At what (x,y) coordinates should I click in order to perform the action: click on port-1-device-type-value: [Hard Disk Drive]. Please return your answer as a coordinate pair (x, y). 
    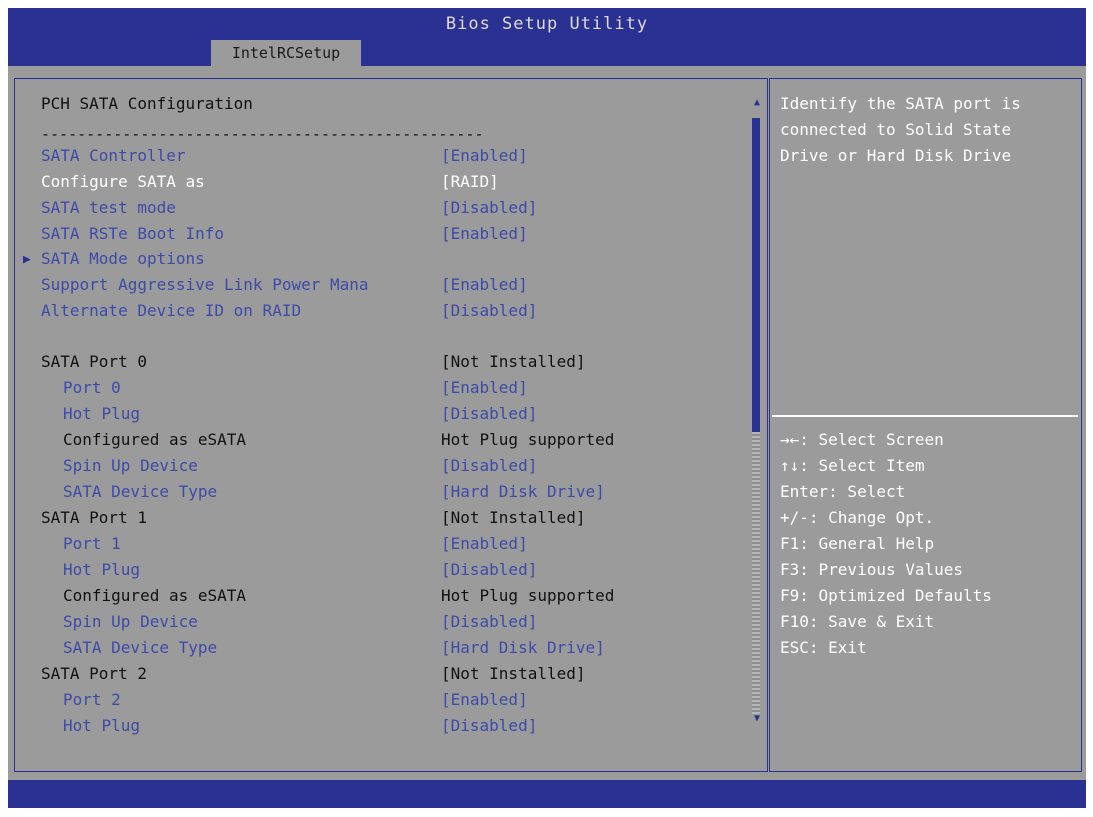
    Looking at the image, I should click on (523, 648).